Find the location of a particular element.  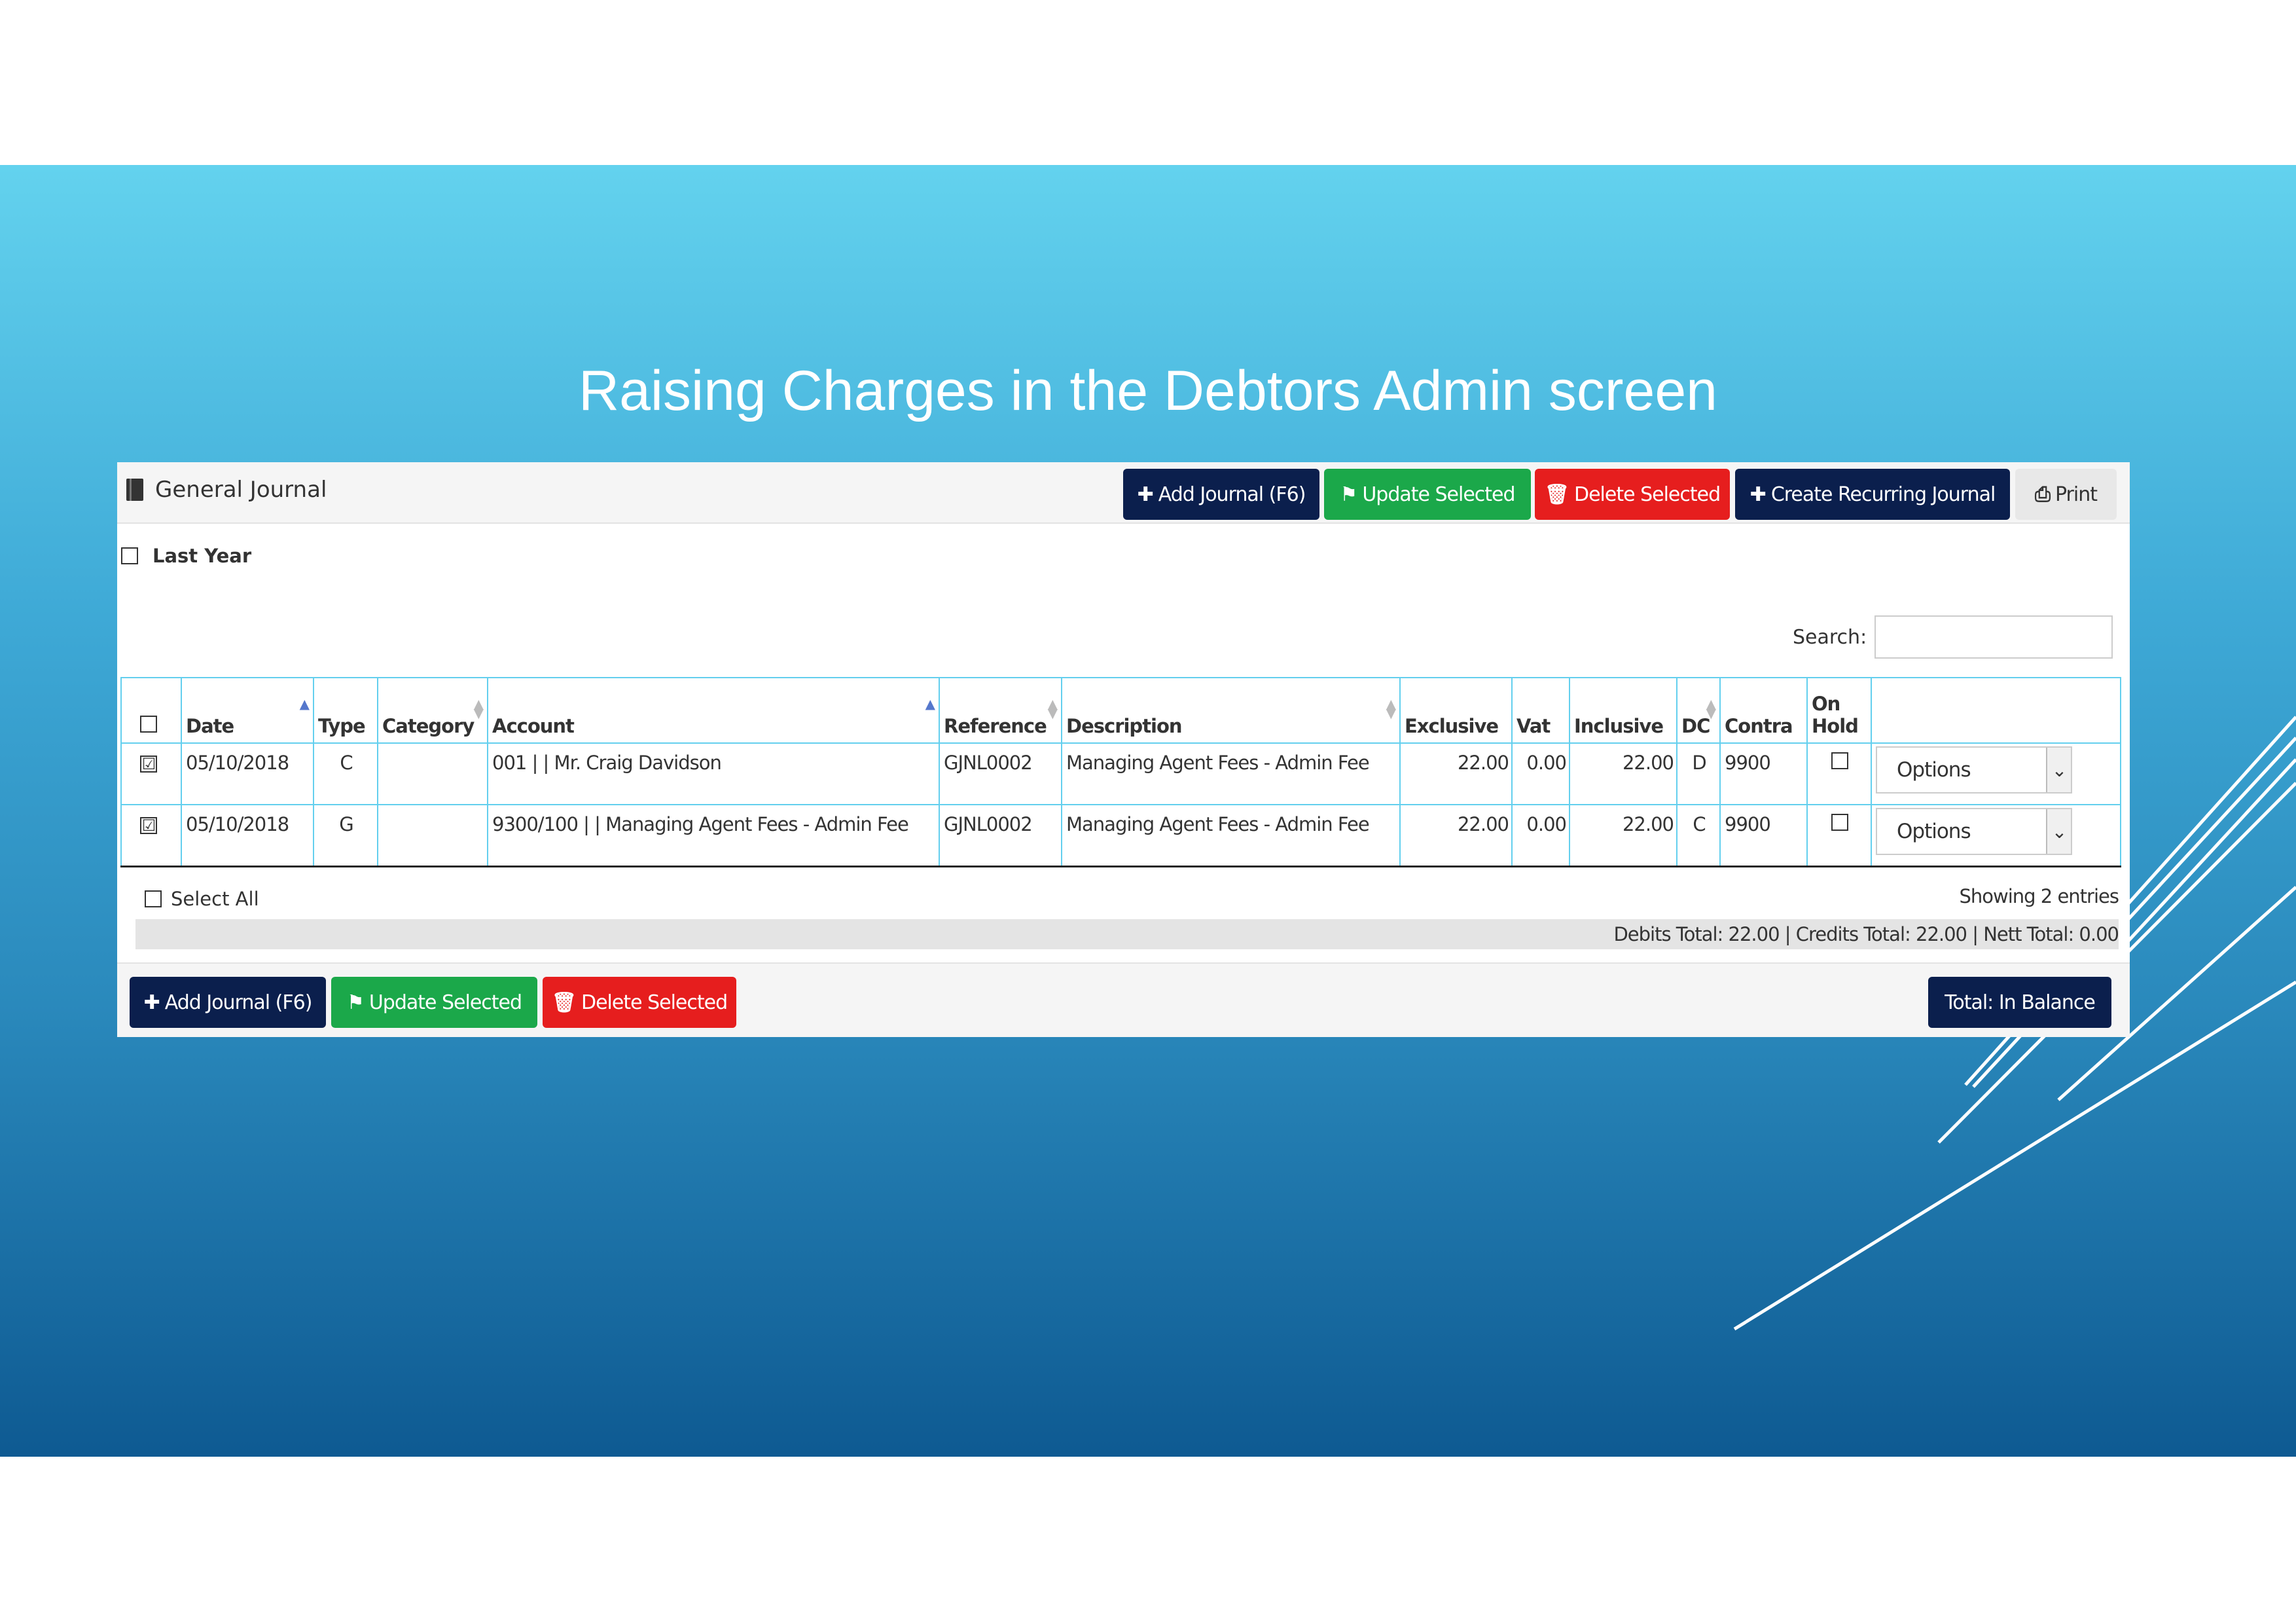

dc-cell: D is located at coordinates (1698, 773).